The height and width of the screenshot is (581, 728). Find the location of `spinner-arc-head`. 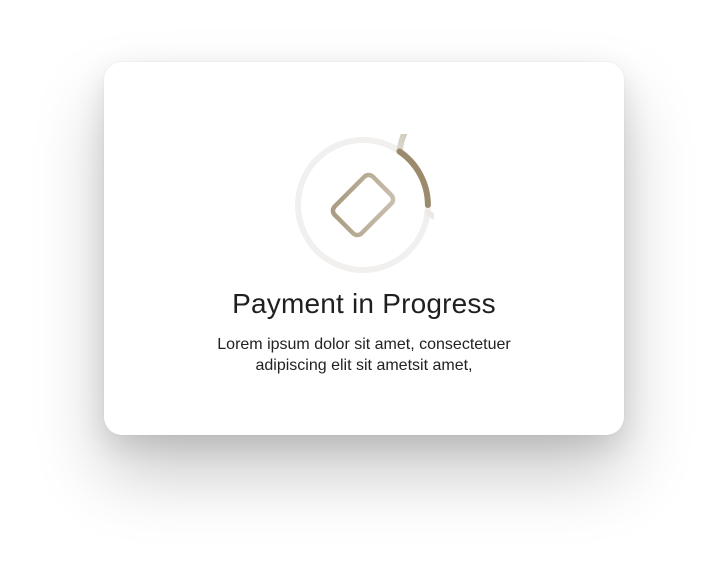

spinner-arc-head is located at coordinates (413, 178).